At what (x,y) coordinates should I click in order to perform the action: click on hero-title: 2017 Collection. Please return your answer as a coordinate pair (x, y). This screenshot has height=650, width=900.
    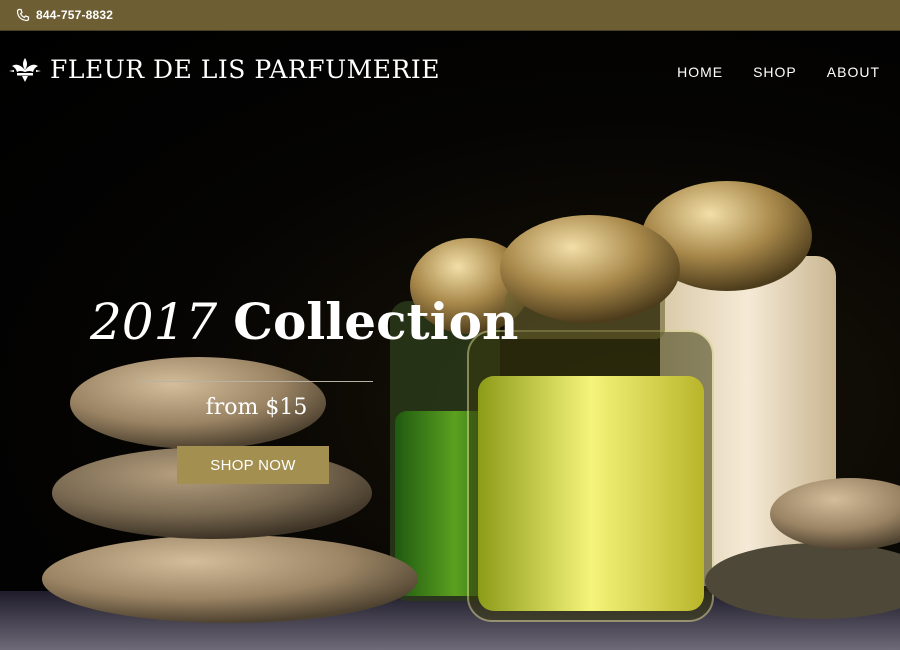
    Looking at the image, I should click on (304, 322).